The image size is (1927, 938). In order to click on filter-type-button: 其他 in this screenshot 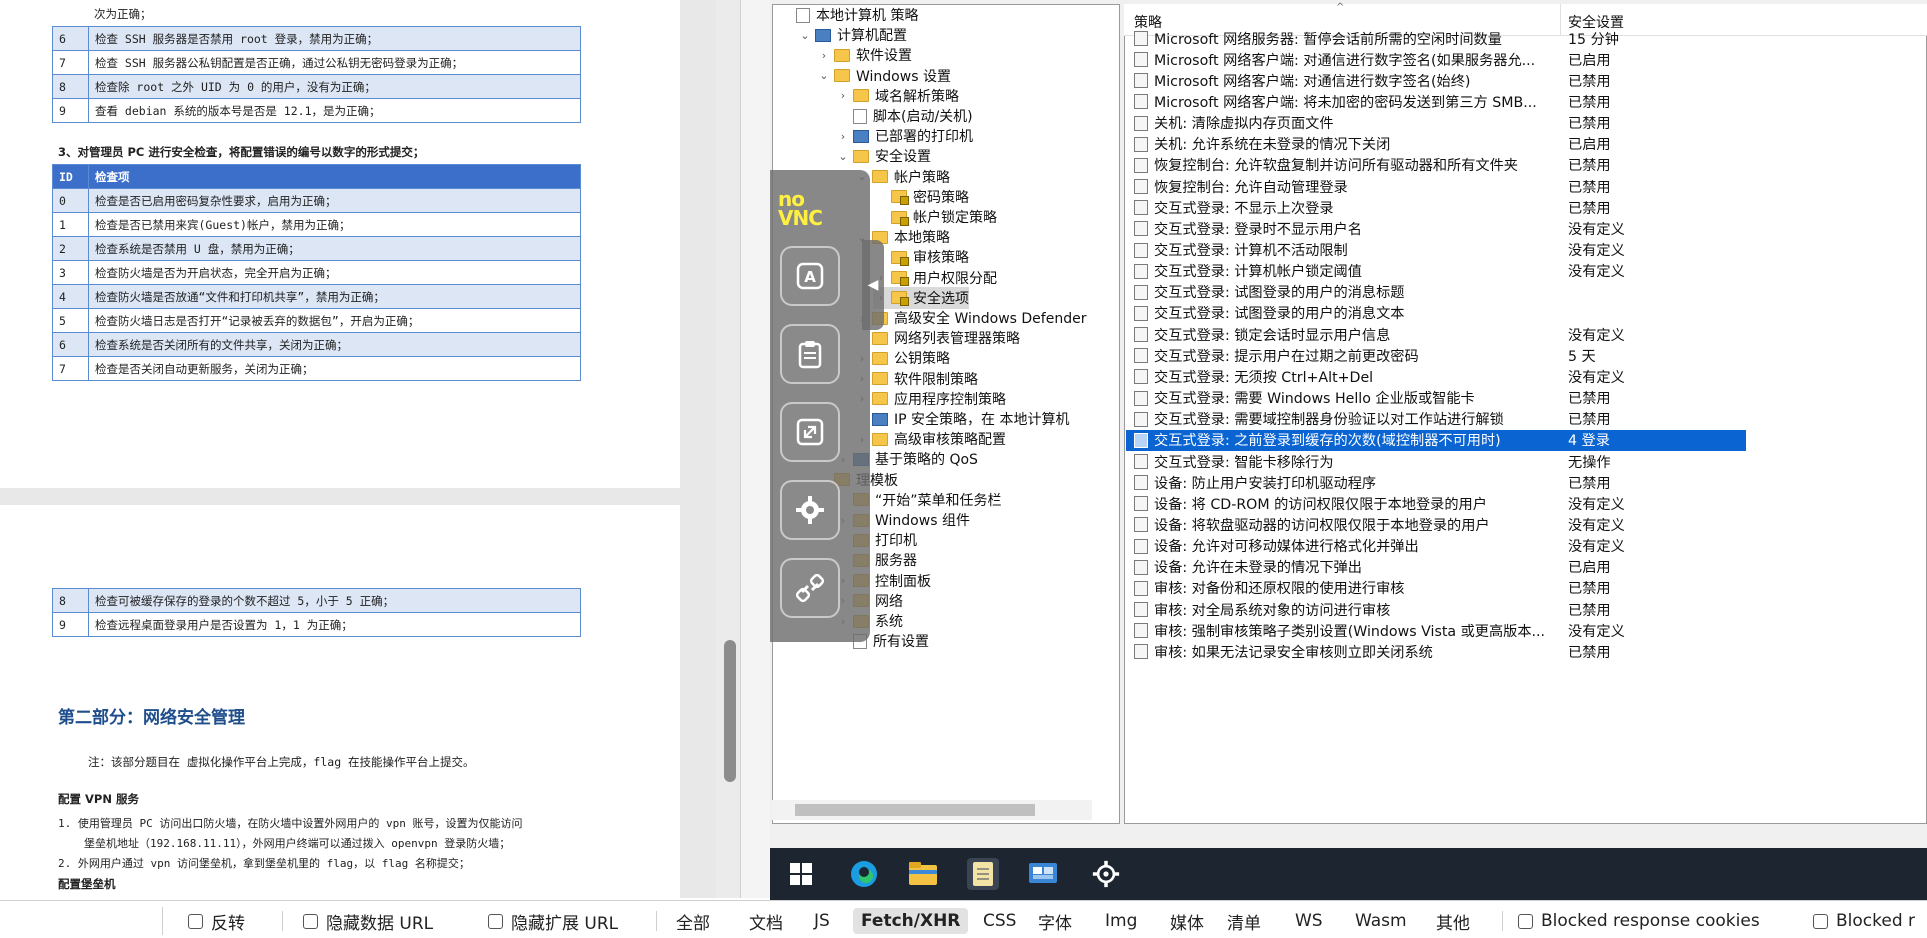, I will do `click(1453, 921)`.